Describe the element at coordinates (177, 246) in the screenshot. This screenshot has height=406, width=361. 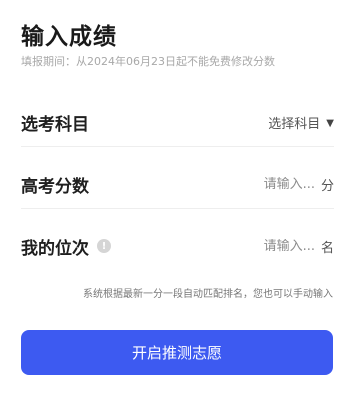
I see `rank-row: 我的位次 ! 名` at that location.